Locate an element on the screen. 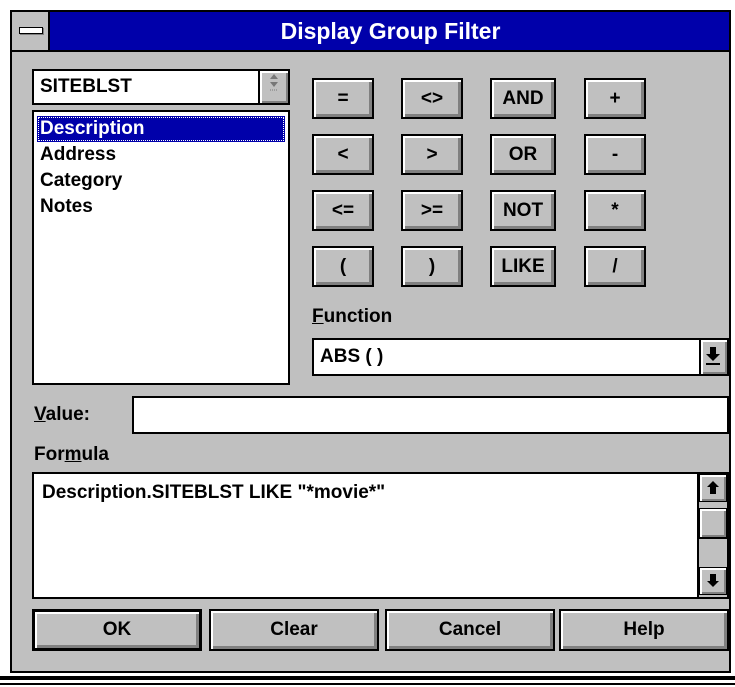 The height and width of the screenshot is (687, 735). operator-button: ) is located at coordinates (432, 266).